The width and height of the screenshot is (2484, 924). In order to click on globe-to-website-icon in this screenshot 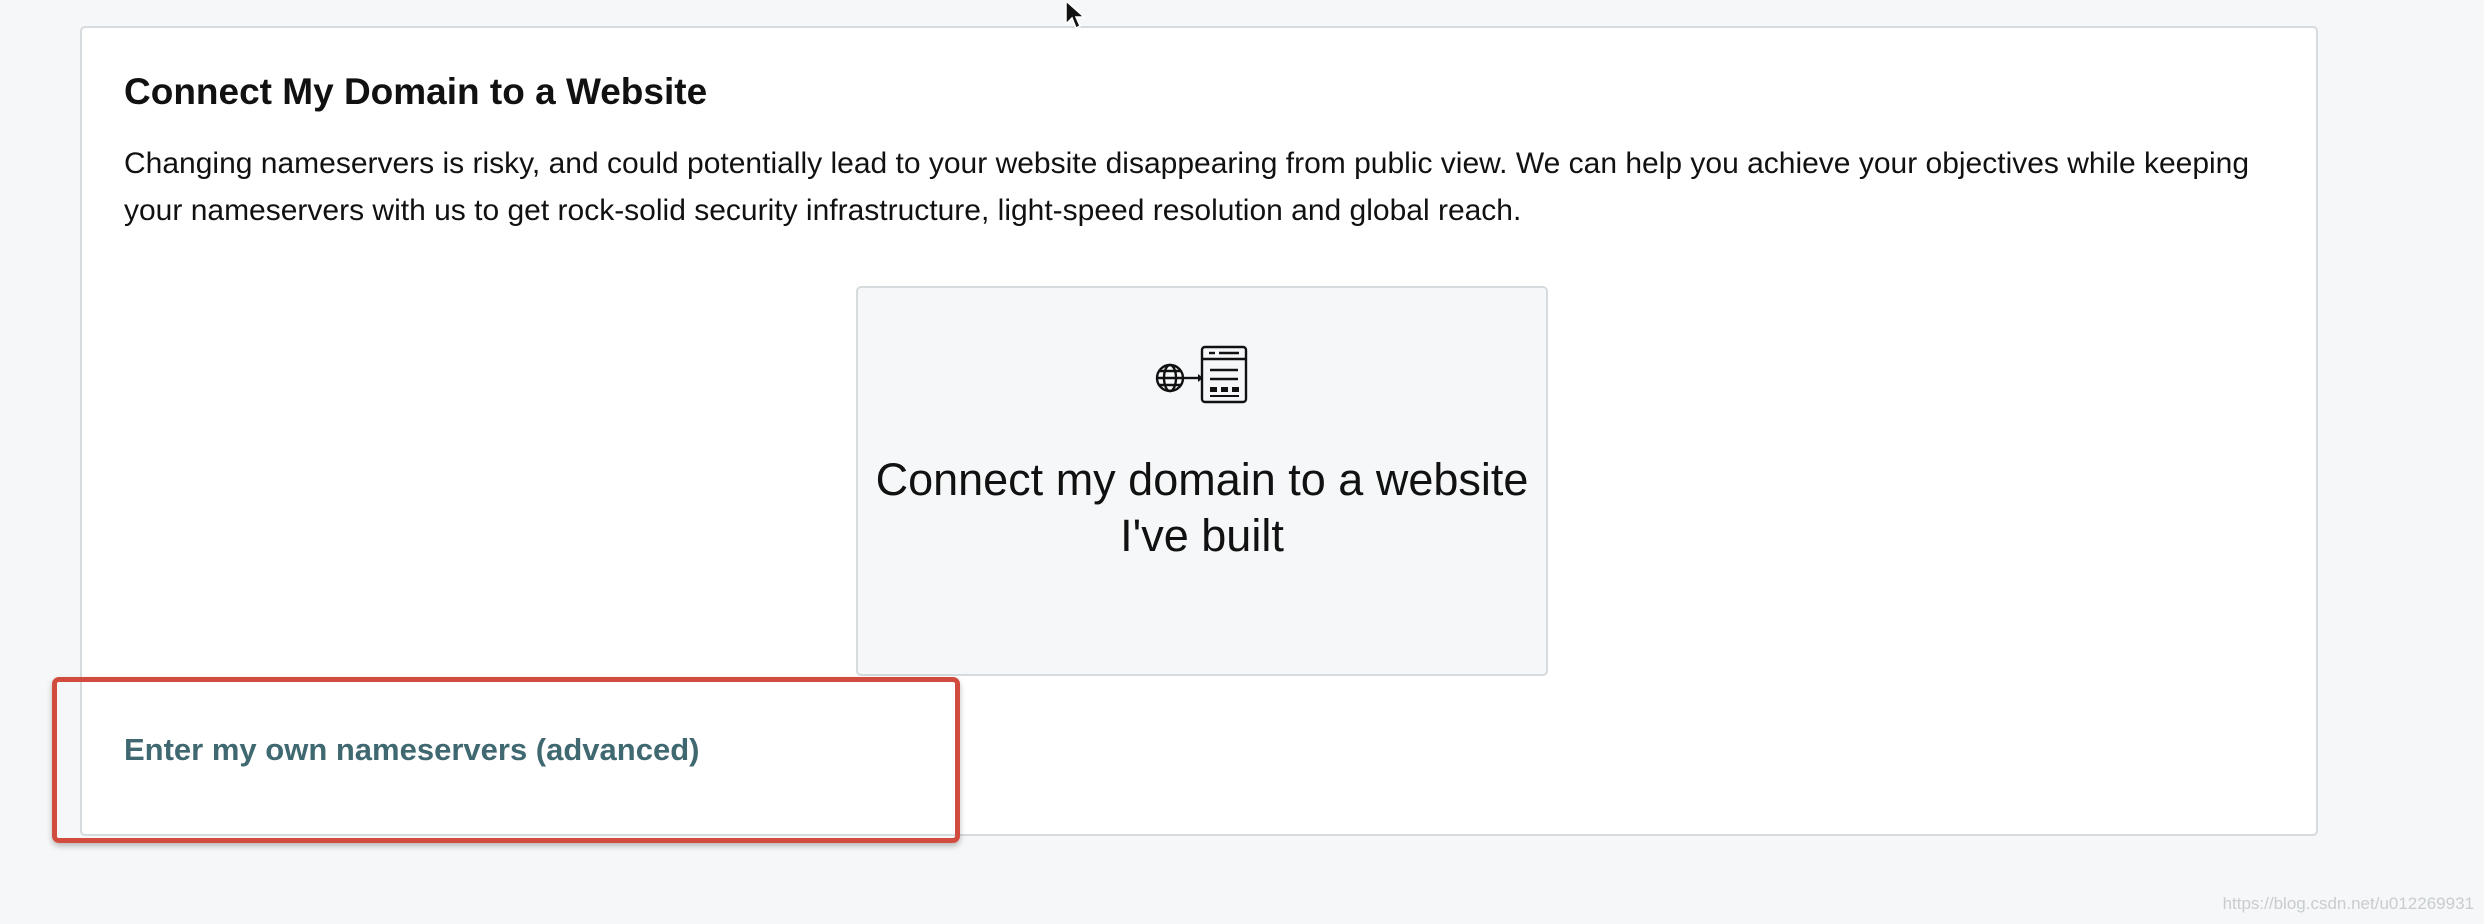, I will do `click(1201, 374)`.